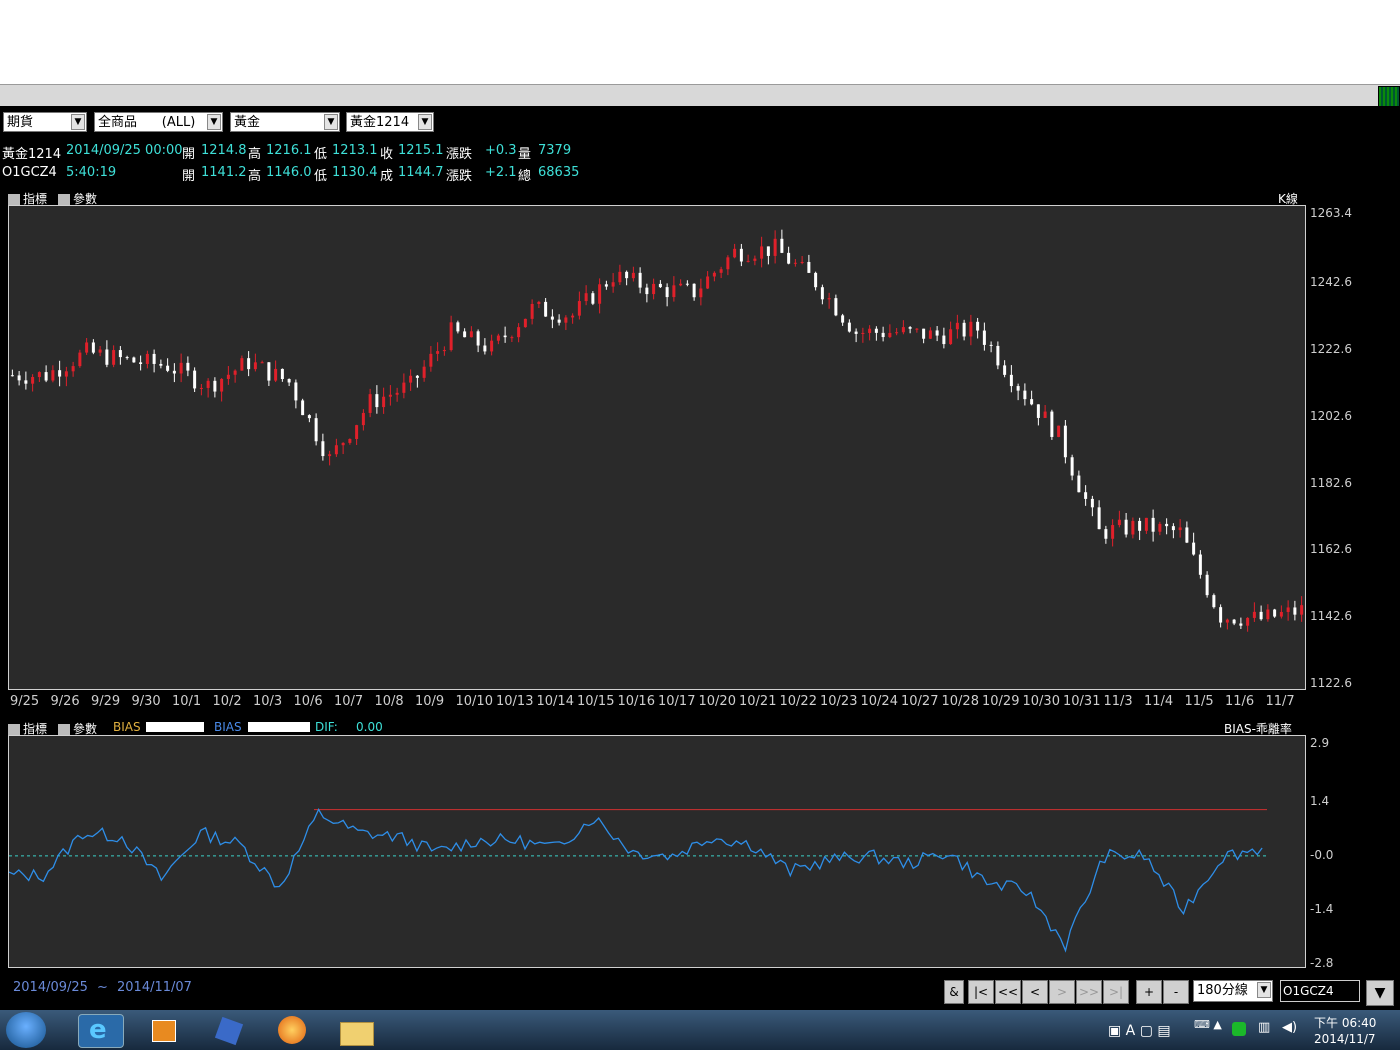  Describe the element at coordinates (1008, 992) in the screenshot. I see `nav-fast-back-button: <<` at that location.